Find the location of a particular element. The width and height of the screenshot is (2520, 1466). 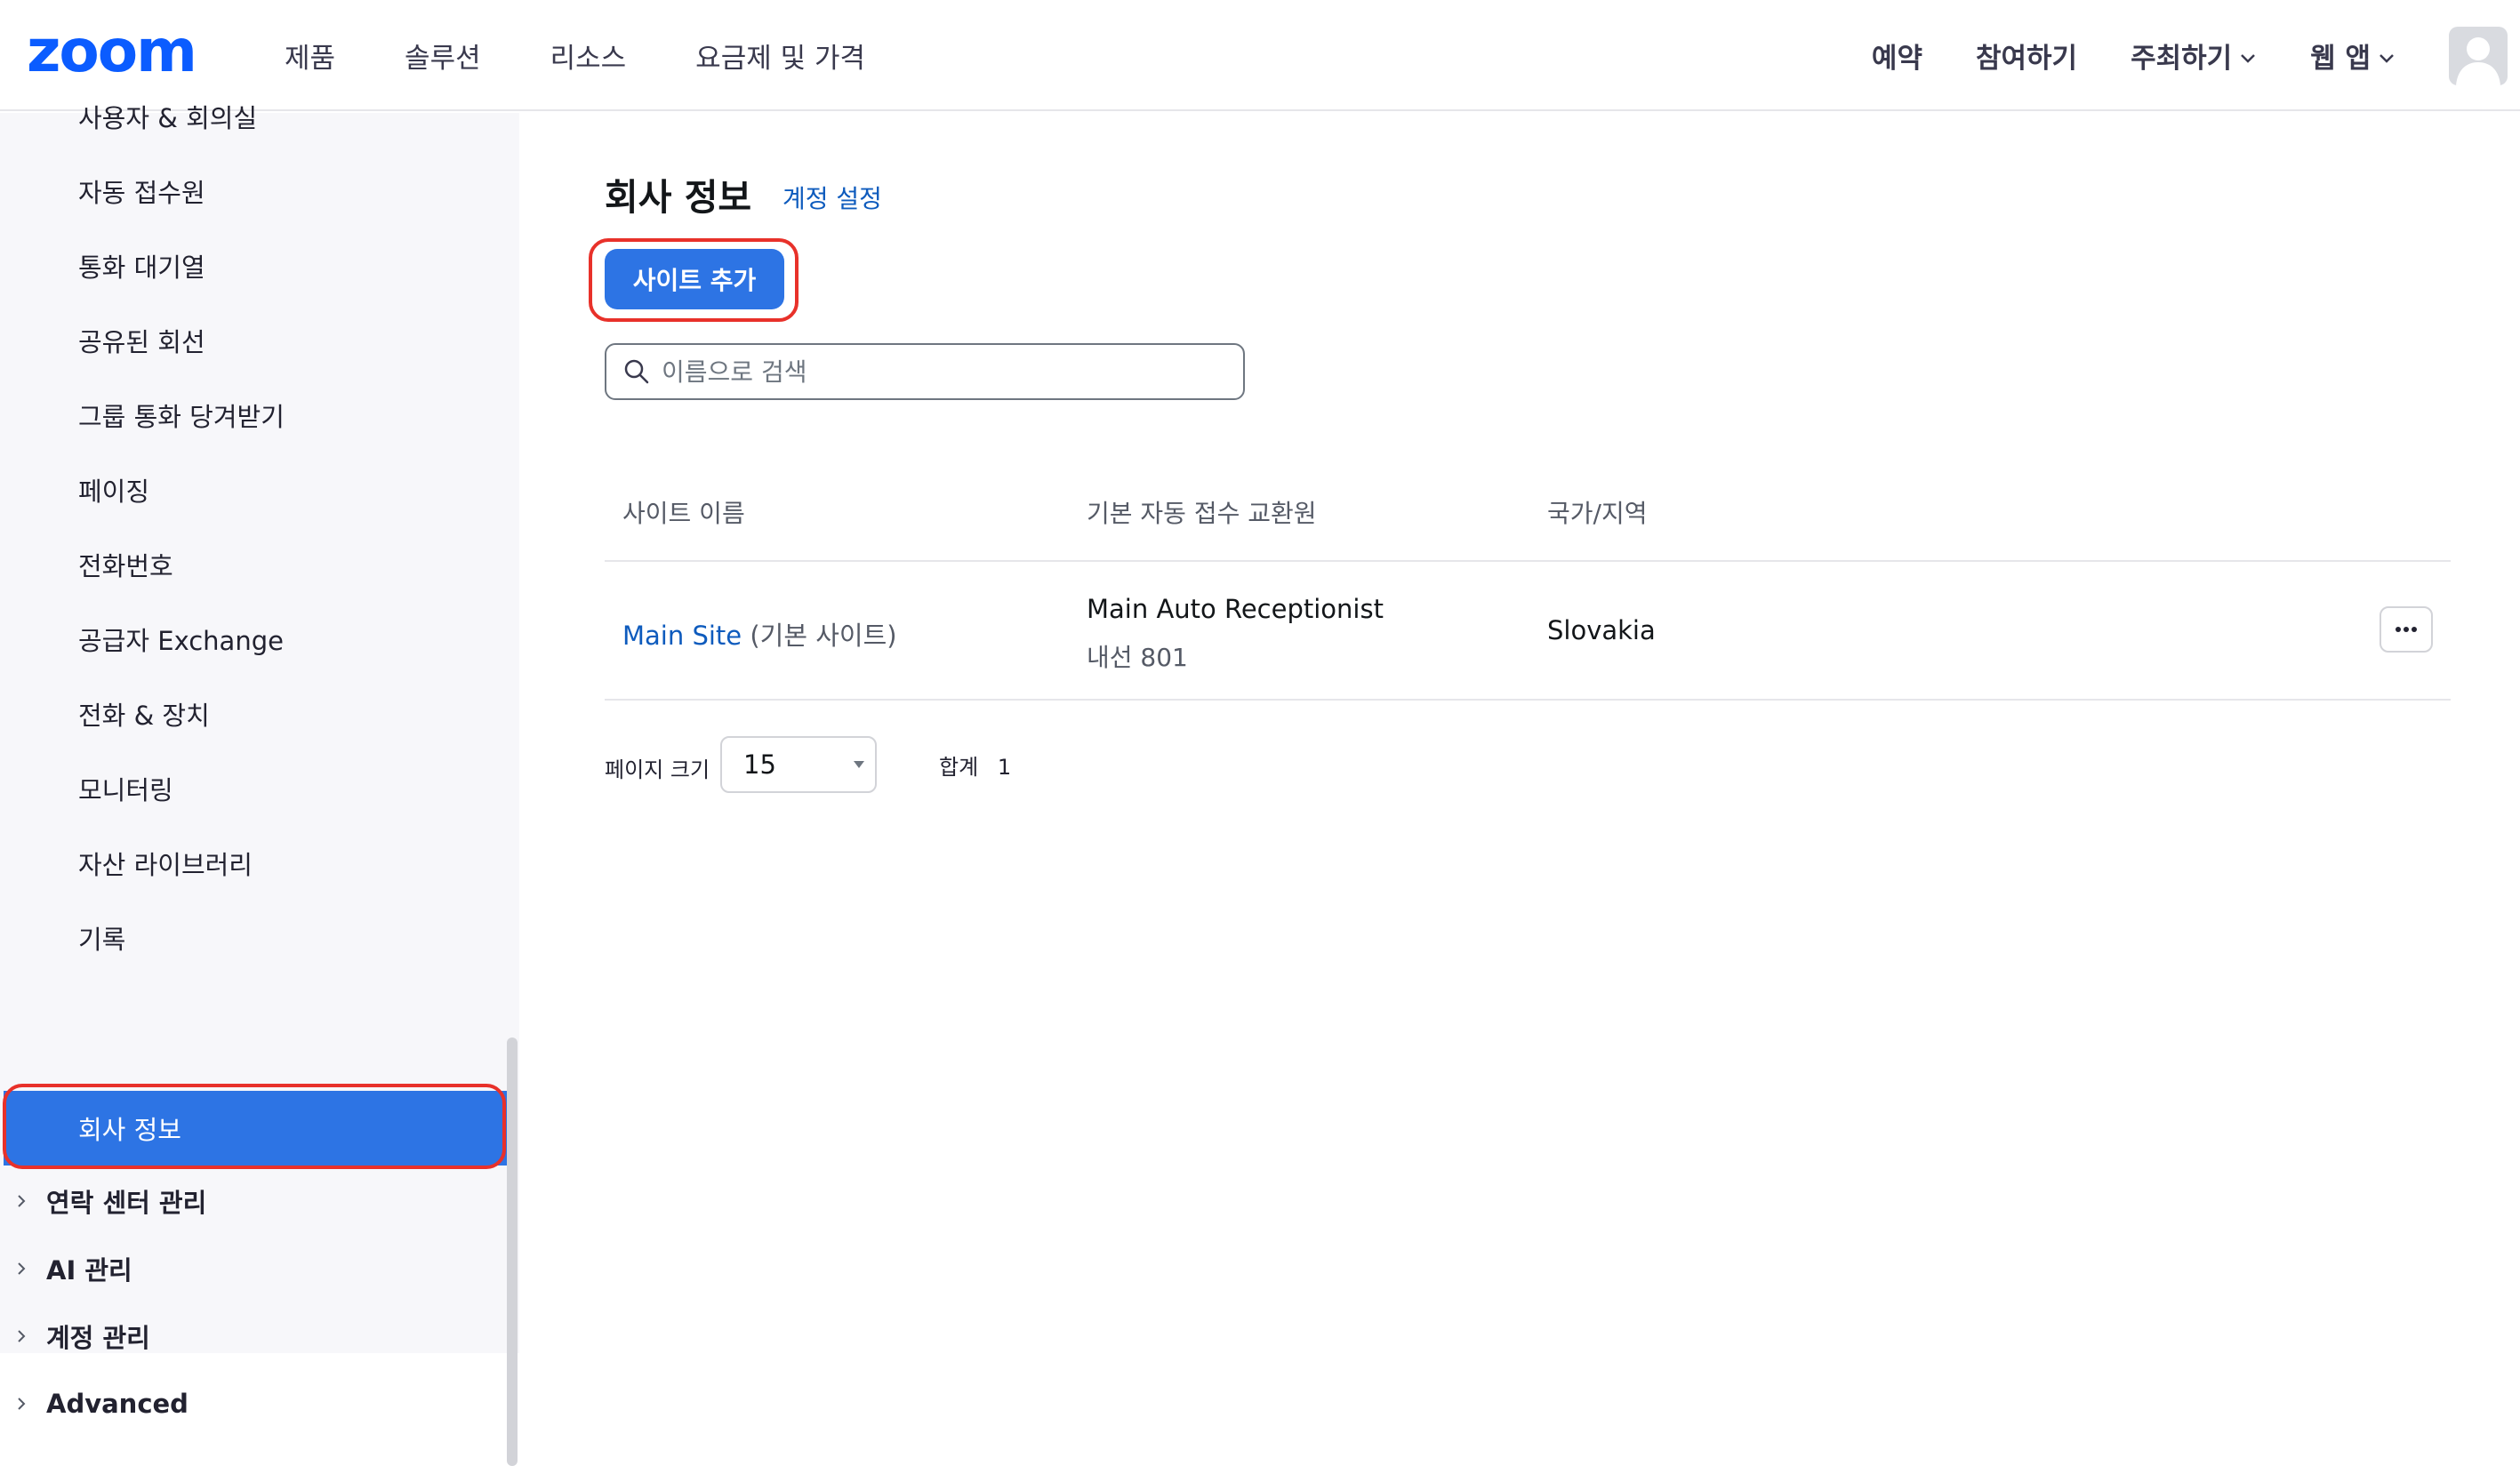

sidebar-item-label: 전화번호 is located at coordinates (126, 566).